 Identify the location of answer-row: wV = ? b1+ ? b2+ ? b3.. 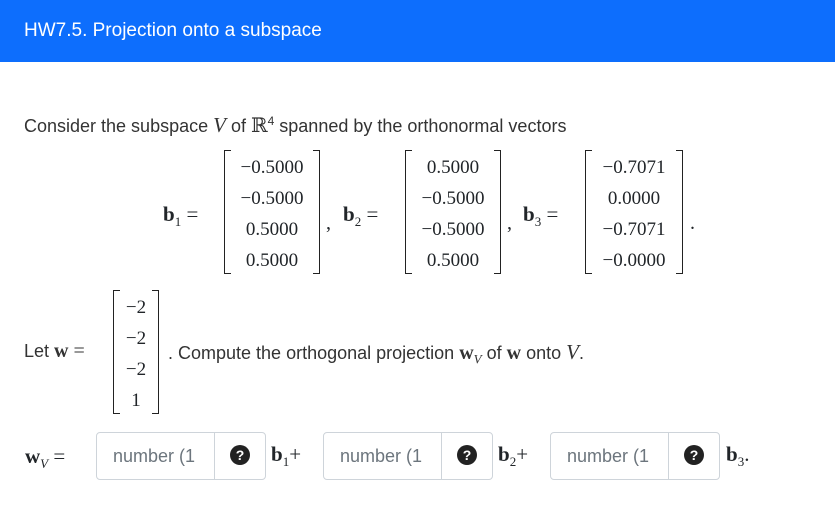
(417, 457).